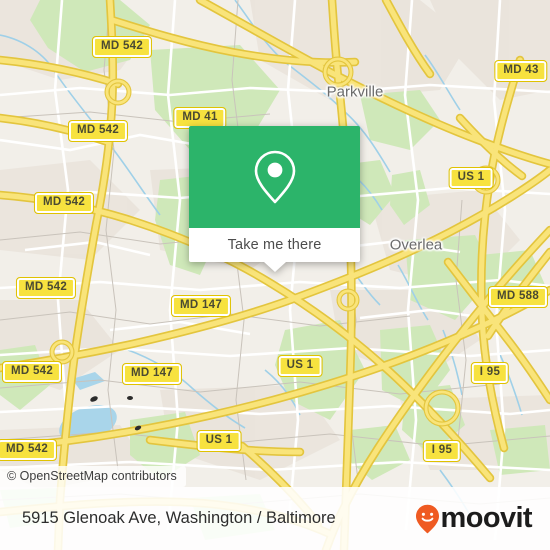 The width and height of the screenshot is (550, 550). What do you see at coordinates (427, 518) in the screenshot?
I see `moovit-smiley-pin-icon` at bounding box center [427, 518].